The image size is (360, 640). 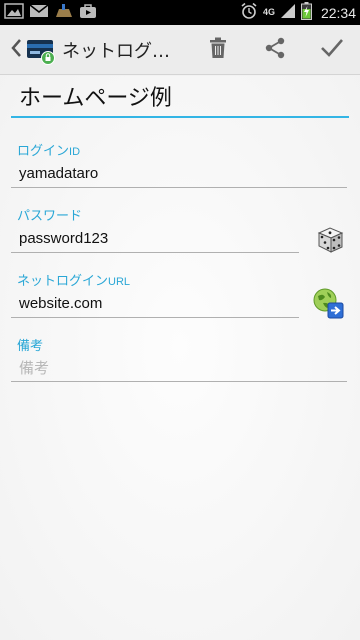 I want to click on generate-password-button, so click(x=330, y=241).